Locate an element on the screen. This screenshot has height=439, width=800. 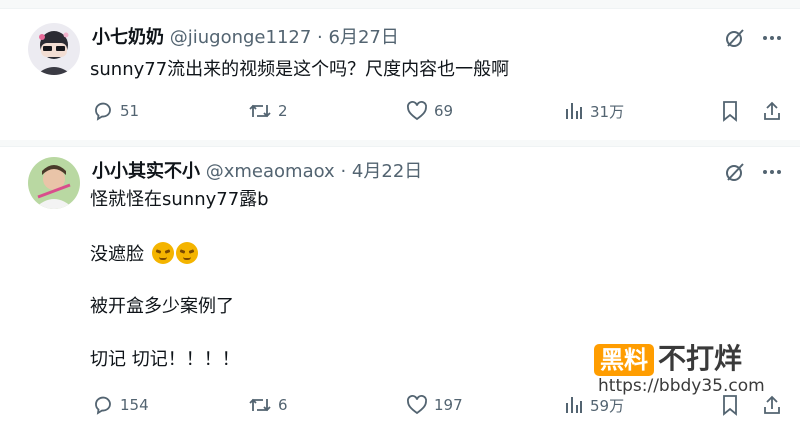
post-text-line: 怪就怪在sunny77露b is located at coordinates (179, 199).